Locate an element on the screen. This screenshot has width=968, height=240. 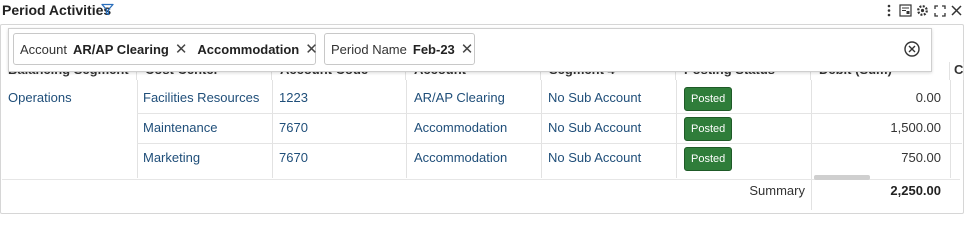
filter-chip-value: Accommodation is located at coordinates (248, 49).